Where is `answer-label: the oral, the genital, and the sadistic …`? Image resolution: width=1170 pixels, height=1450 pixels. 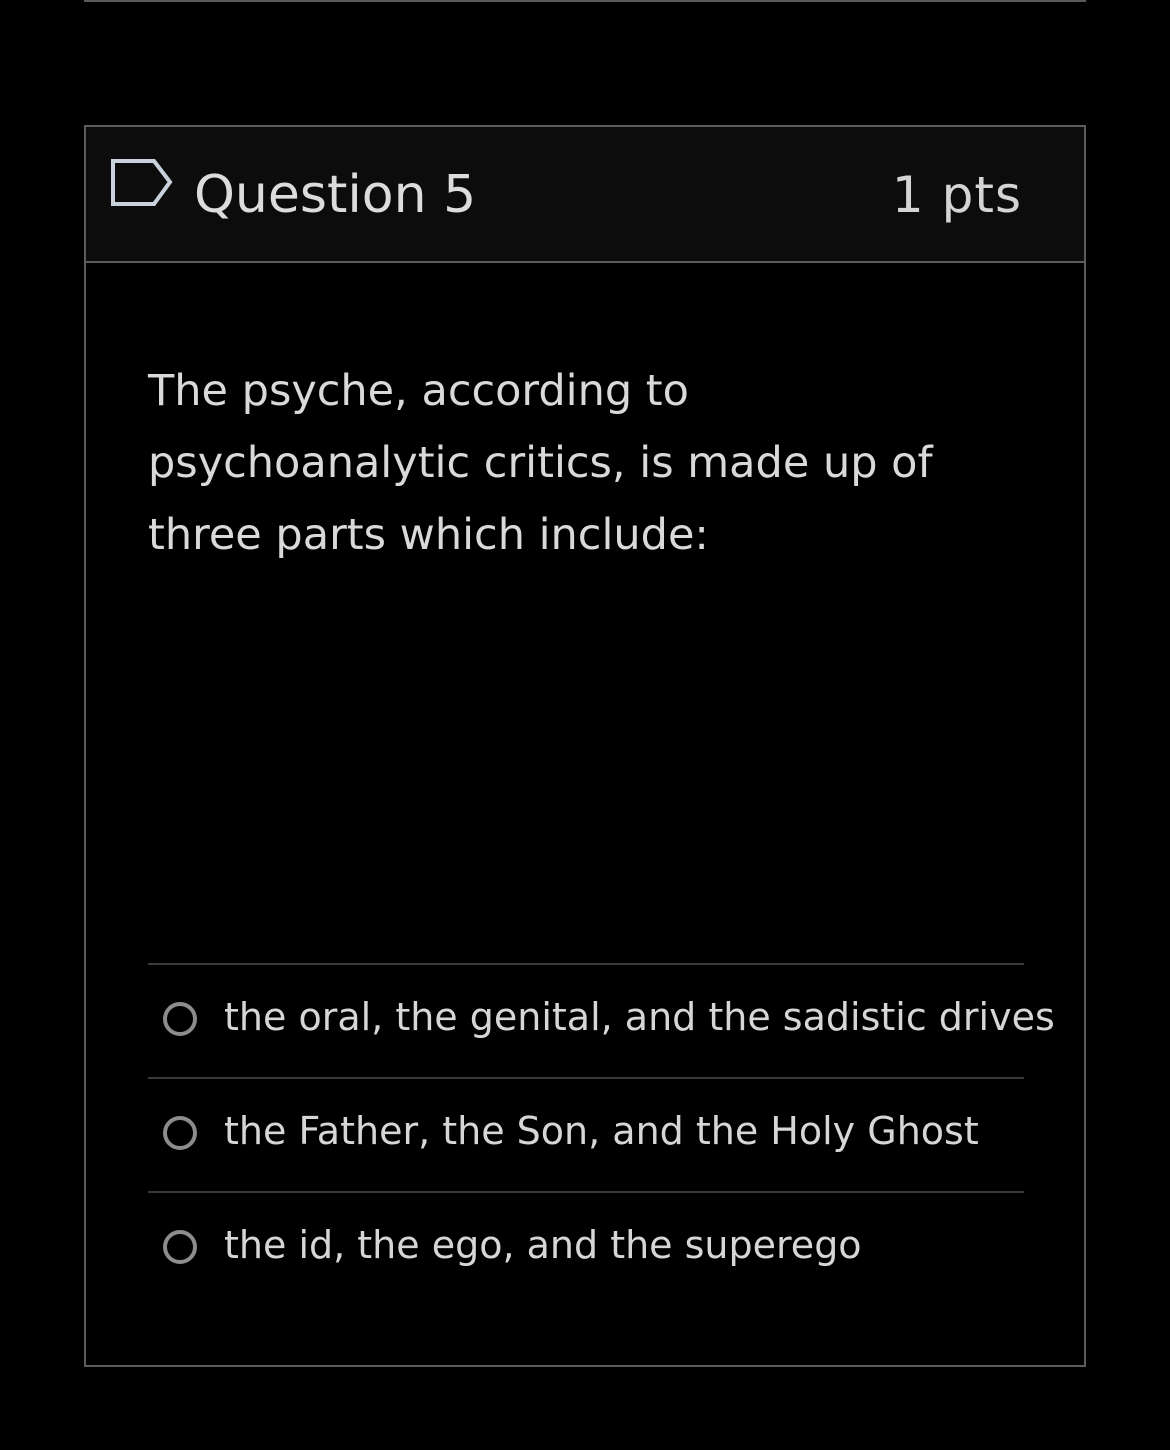 answer-label: the oral, the genital, and the sadistic … is located at coordinates (639, 1017).